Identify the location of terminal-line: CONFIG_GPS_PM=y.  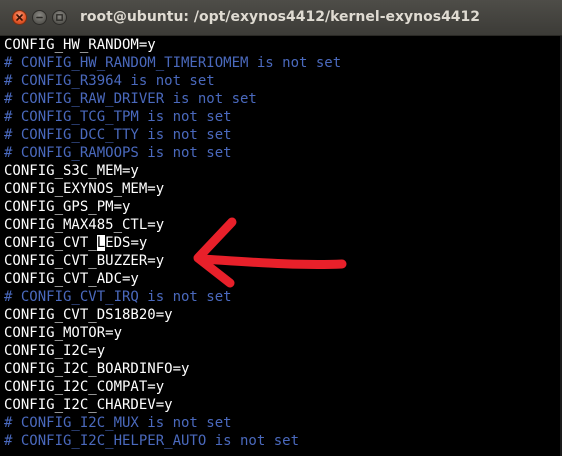
(67, 207).